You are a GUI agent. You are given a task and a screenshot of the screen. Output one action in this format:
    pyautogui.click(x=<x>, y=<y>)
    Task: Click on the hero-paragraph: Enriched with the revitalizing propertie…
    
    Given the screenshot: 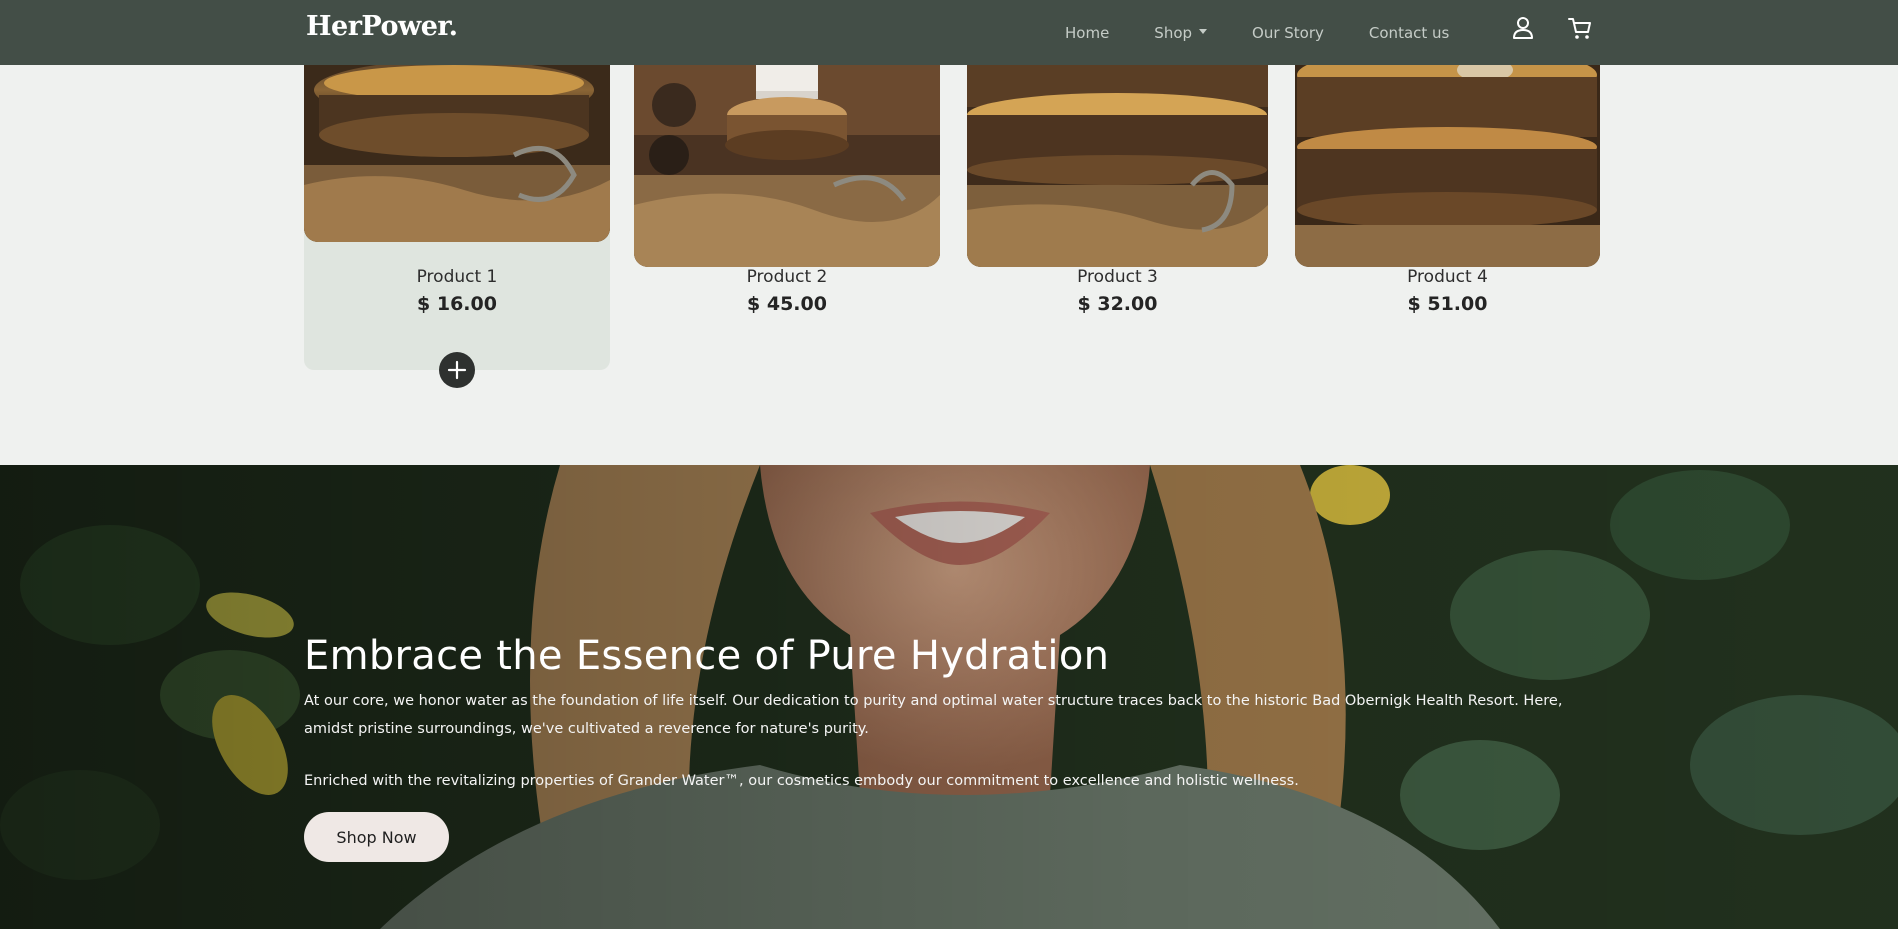 What is the action you would take?
    pyautogui.click(x=801, y=781)
    